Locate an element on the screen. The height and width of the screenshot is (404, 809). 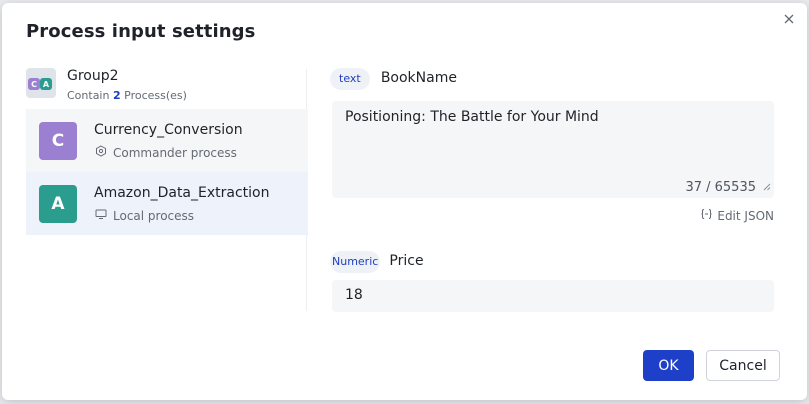
group-process-count: Contain 2 Process(es) is located at coordinates (127, 95).